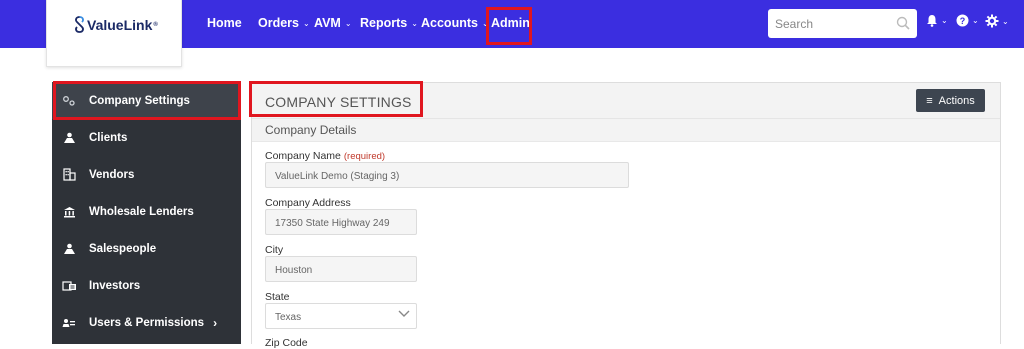 Image resolution: width=1024 pixels, height=349 pixels. Describe the element at coordinates (327, 23) in the screenshot. I see `nav-avm-label: AVM` at that location.